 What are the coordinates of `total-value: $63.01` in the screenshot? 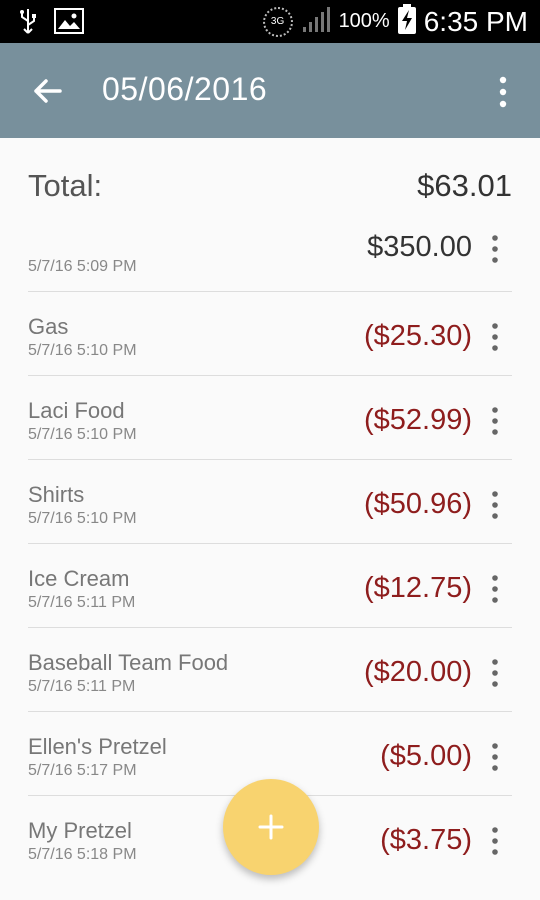 It's located at (464, 185).